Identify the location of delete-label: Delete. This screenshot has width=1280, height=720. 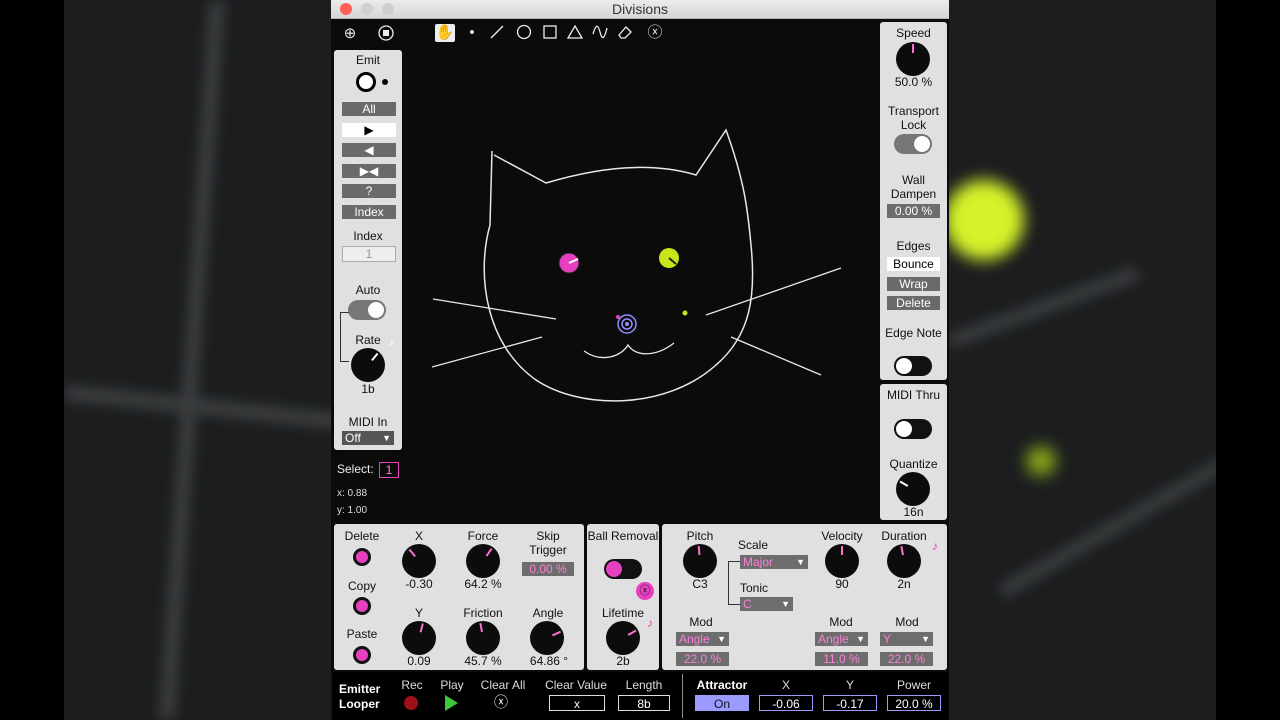
(362, 536).